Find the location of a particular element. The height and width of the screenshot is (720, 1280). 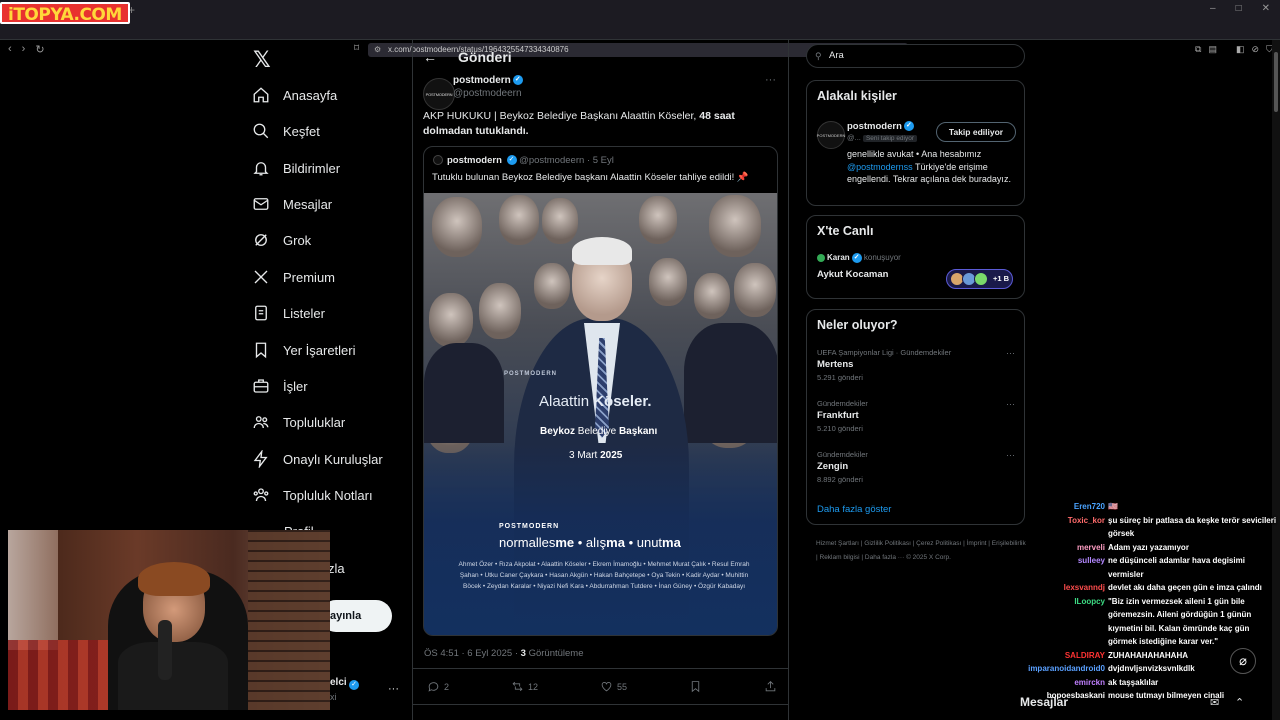

vpn-icon: ⊘ is located at coordinates (1255, 49).